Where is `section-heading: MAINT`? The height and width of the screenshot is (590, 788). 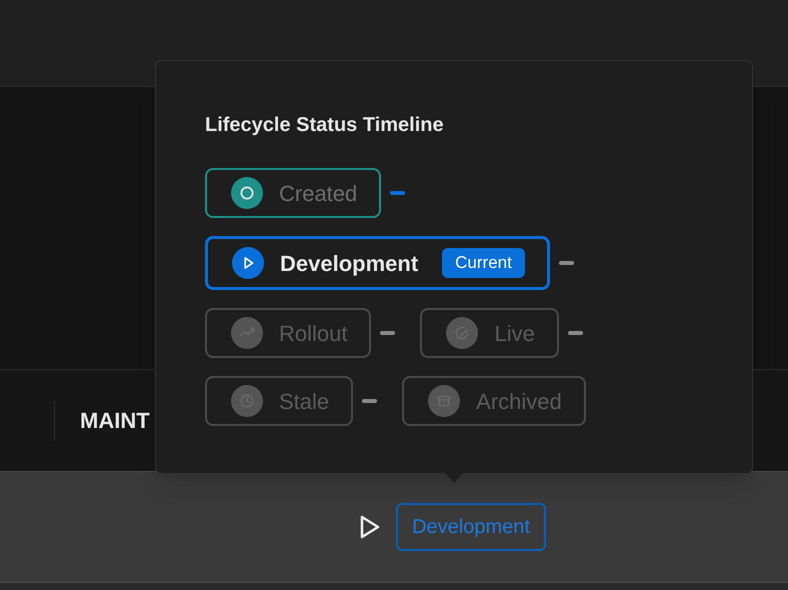 section-heading: MAINT is located at coordinates (115, 421).